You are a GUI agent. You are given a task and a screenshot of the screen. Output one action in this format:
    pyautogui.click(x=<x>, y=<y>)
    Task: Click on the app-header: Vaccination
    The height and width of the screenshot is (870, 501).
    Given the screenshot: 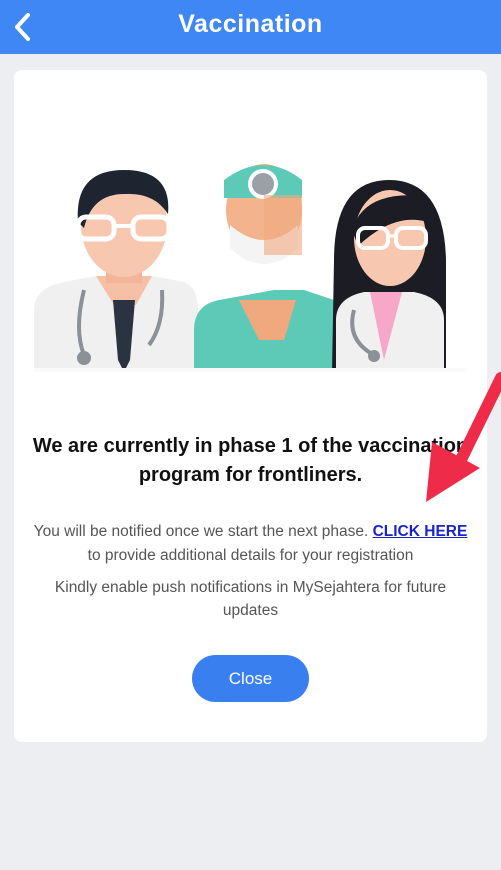 What is the action you would take?
    pyautogui.click(x=250, y=27)
    